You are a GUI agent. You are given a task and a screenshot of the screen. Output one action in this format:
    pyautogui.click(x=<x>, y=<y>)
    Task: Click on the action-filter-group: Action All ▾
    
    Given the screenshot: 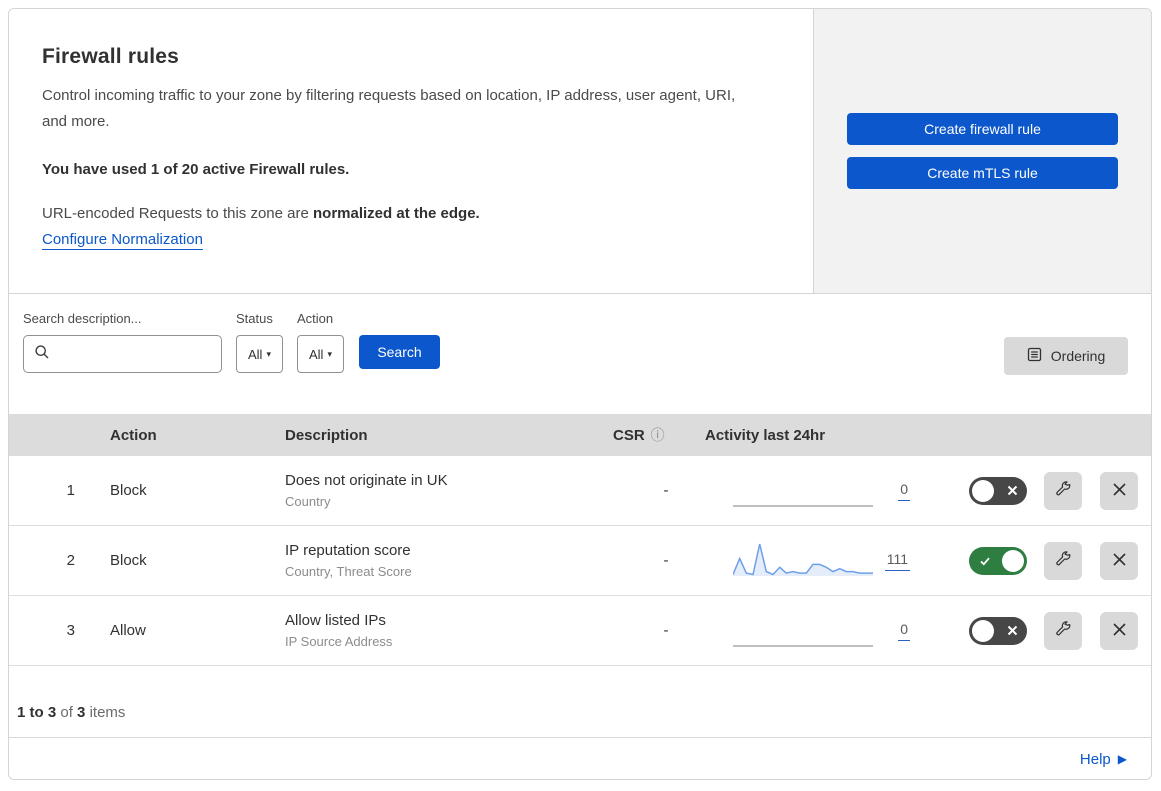 What is the action you would take?
    pyautogui.click(x=320, y=342)
    